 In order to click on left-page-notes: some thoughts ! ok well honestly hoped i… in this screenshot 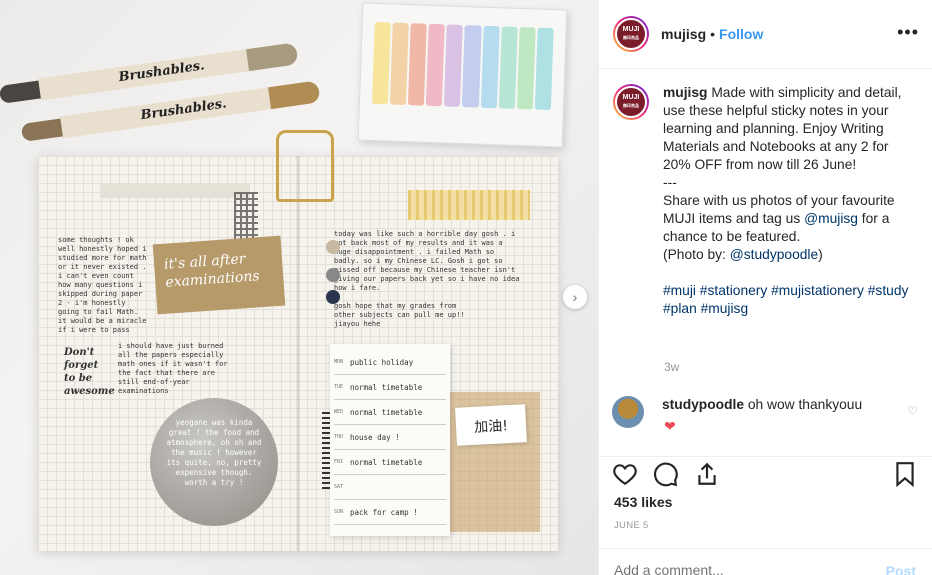, I will do `click(102, 285)`.